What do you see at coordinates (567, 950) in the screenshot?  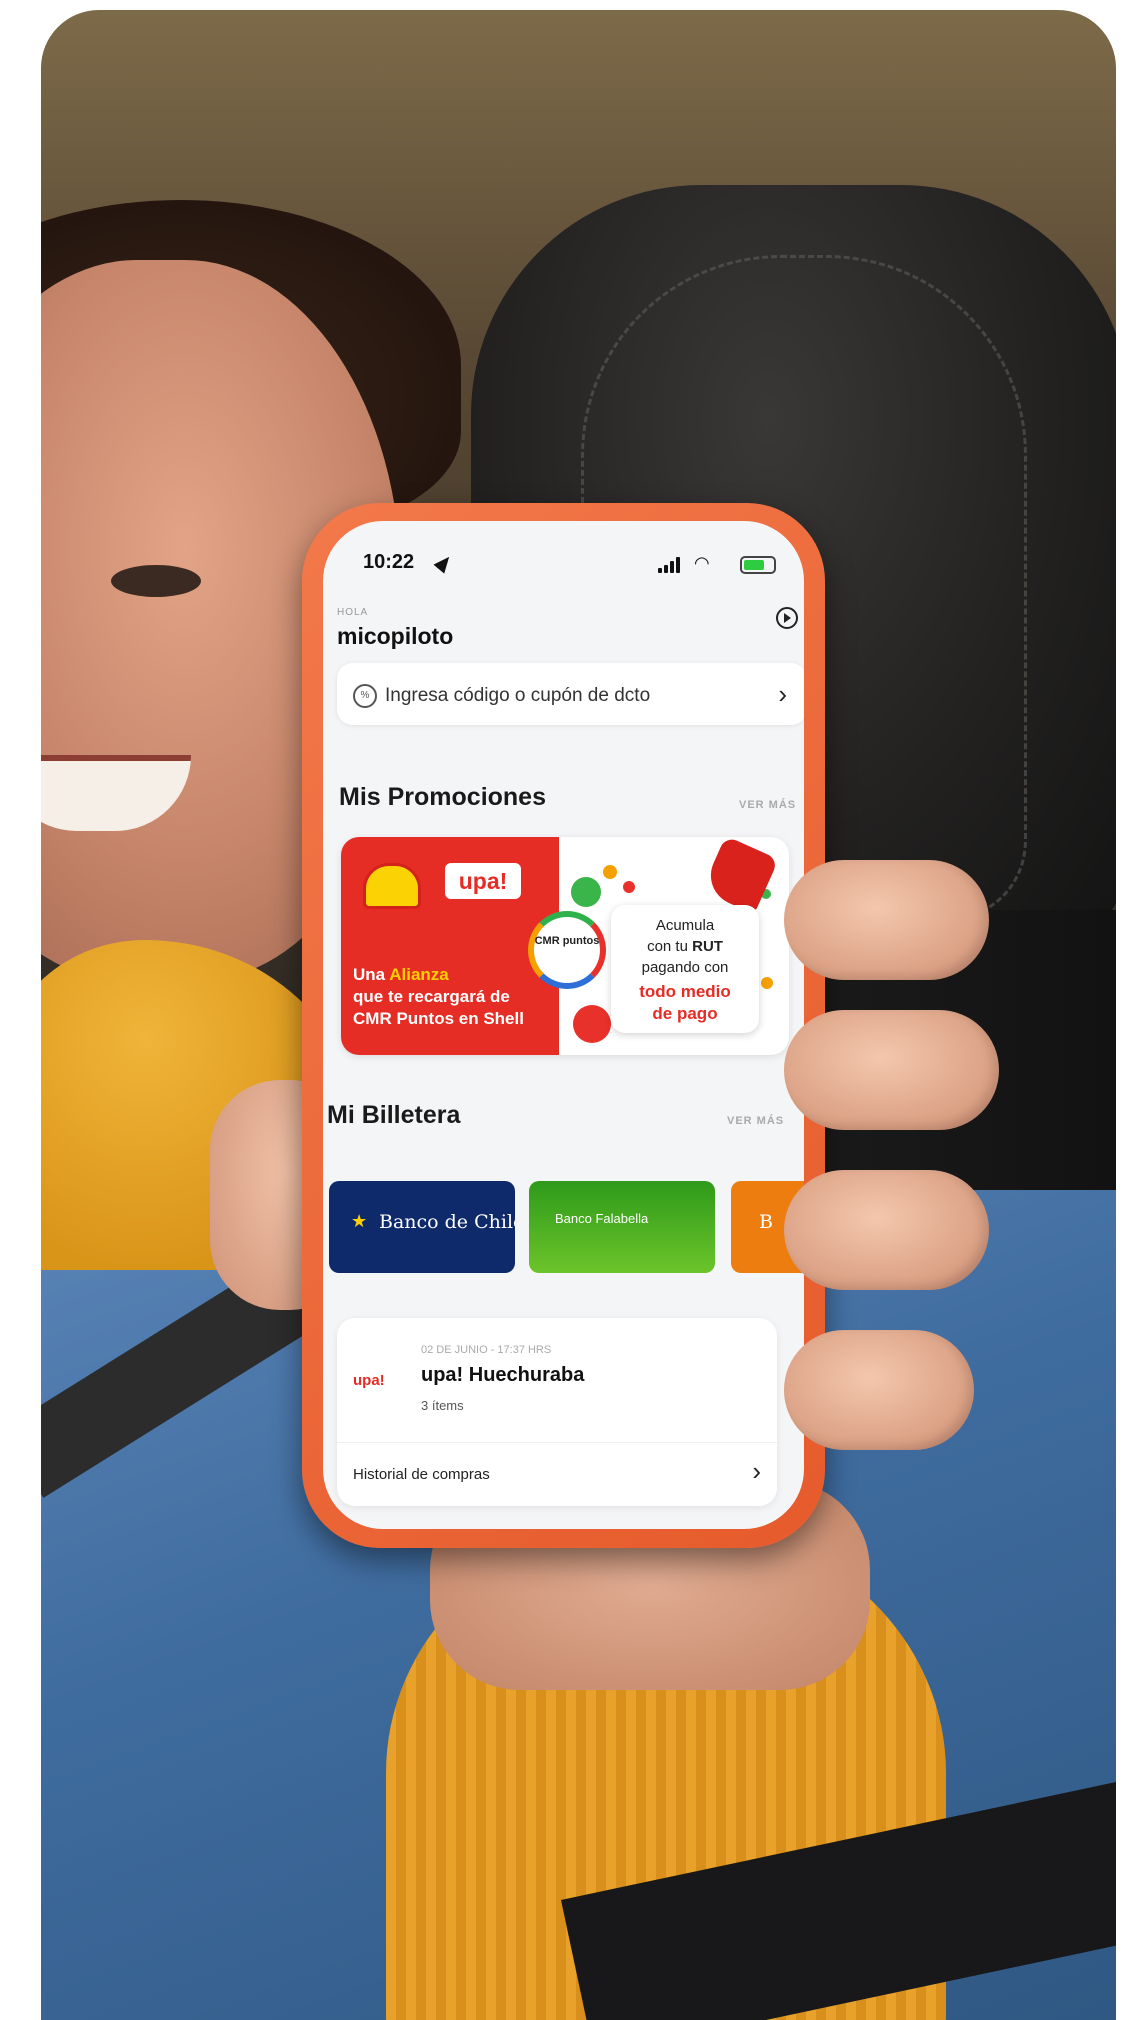 I see `cmr-puntos-logo: CMR puntos` at bounding box center [567, 950].